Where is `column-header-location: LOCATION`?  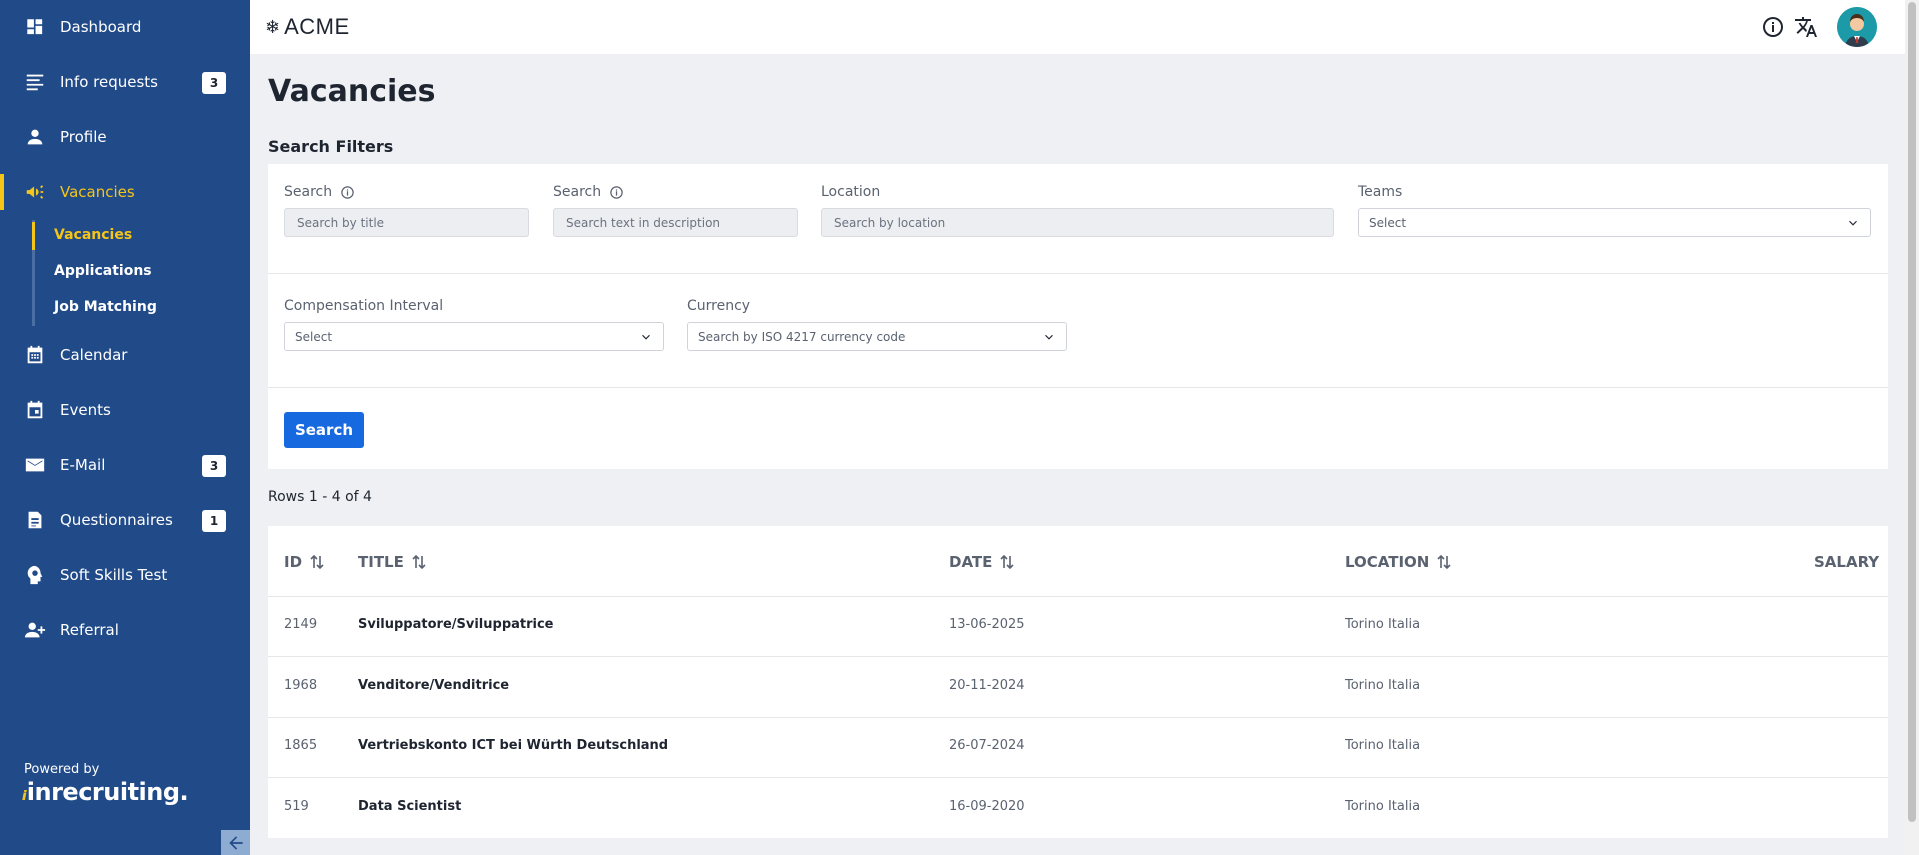
column-header-location: LOCATION is located at coordinates (1398, 562).